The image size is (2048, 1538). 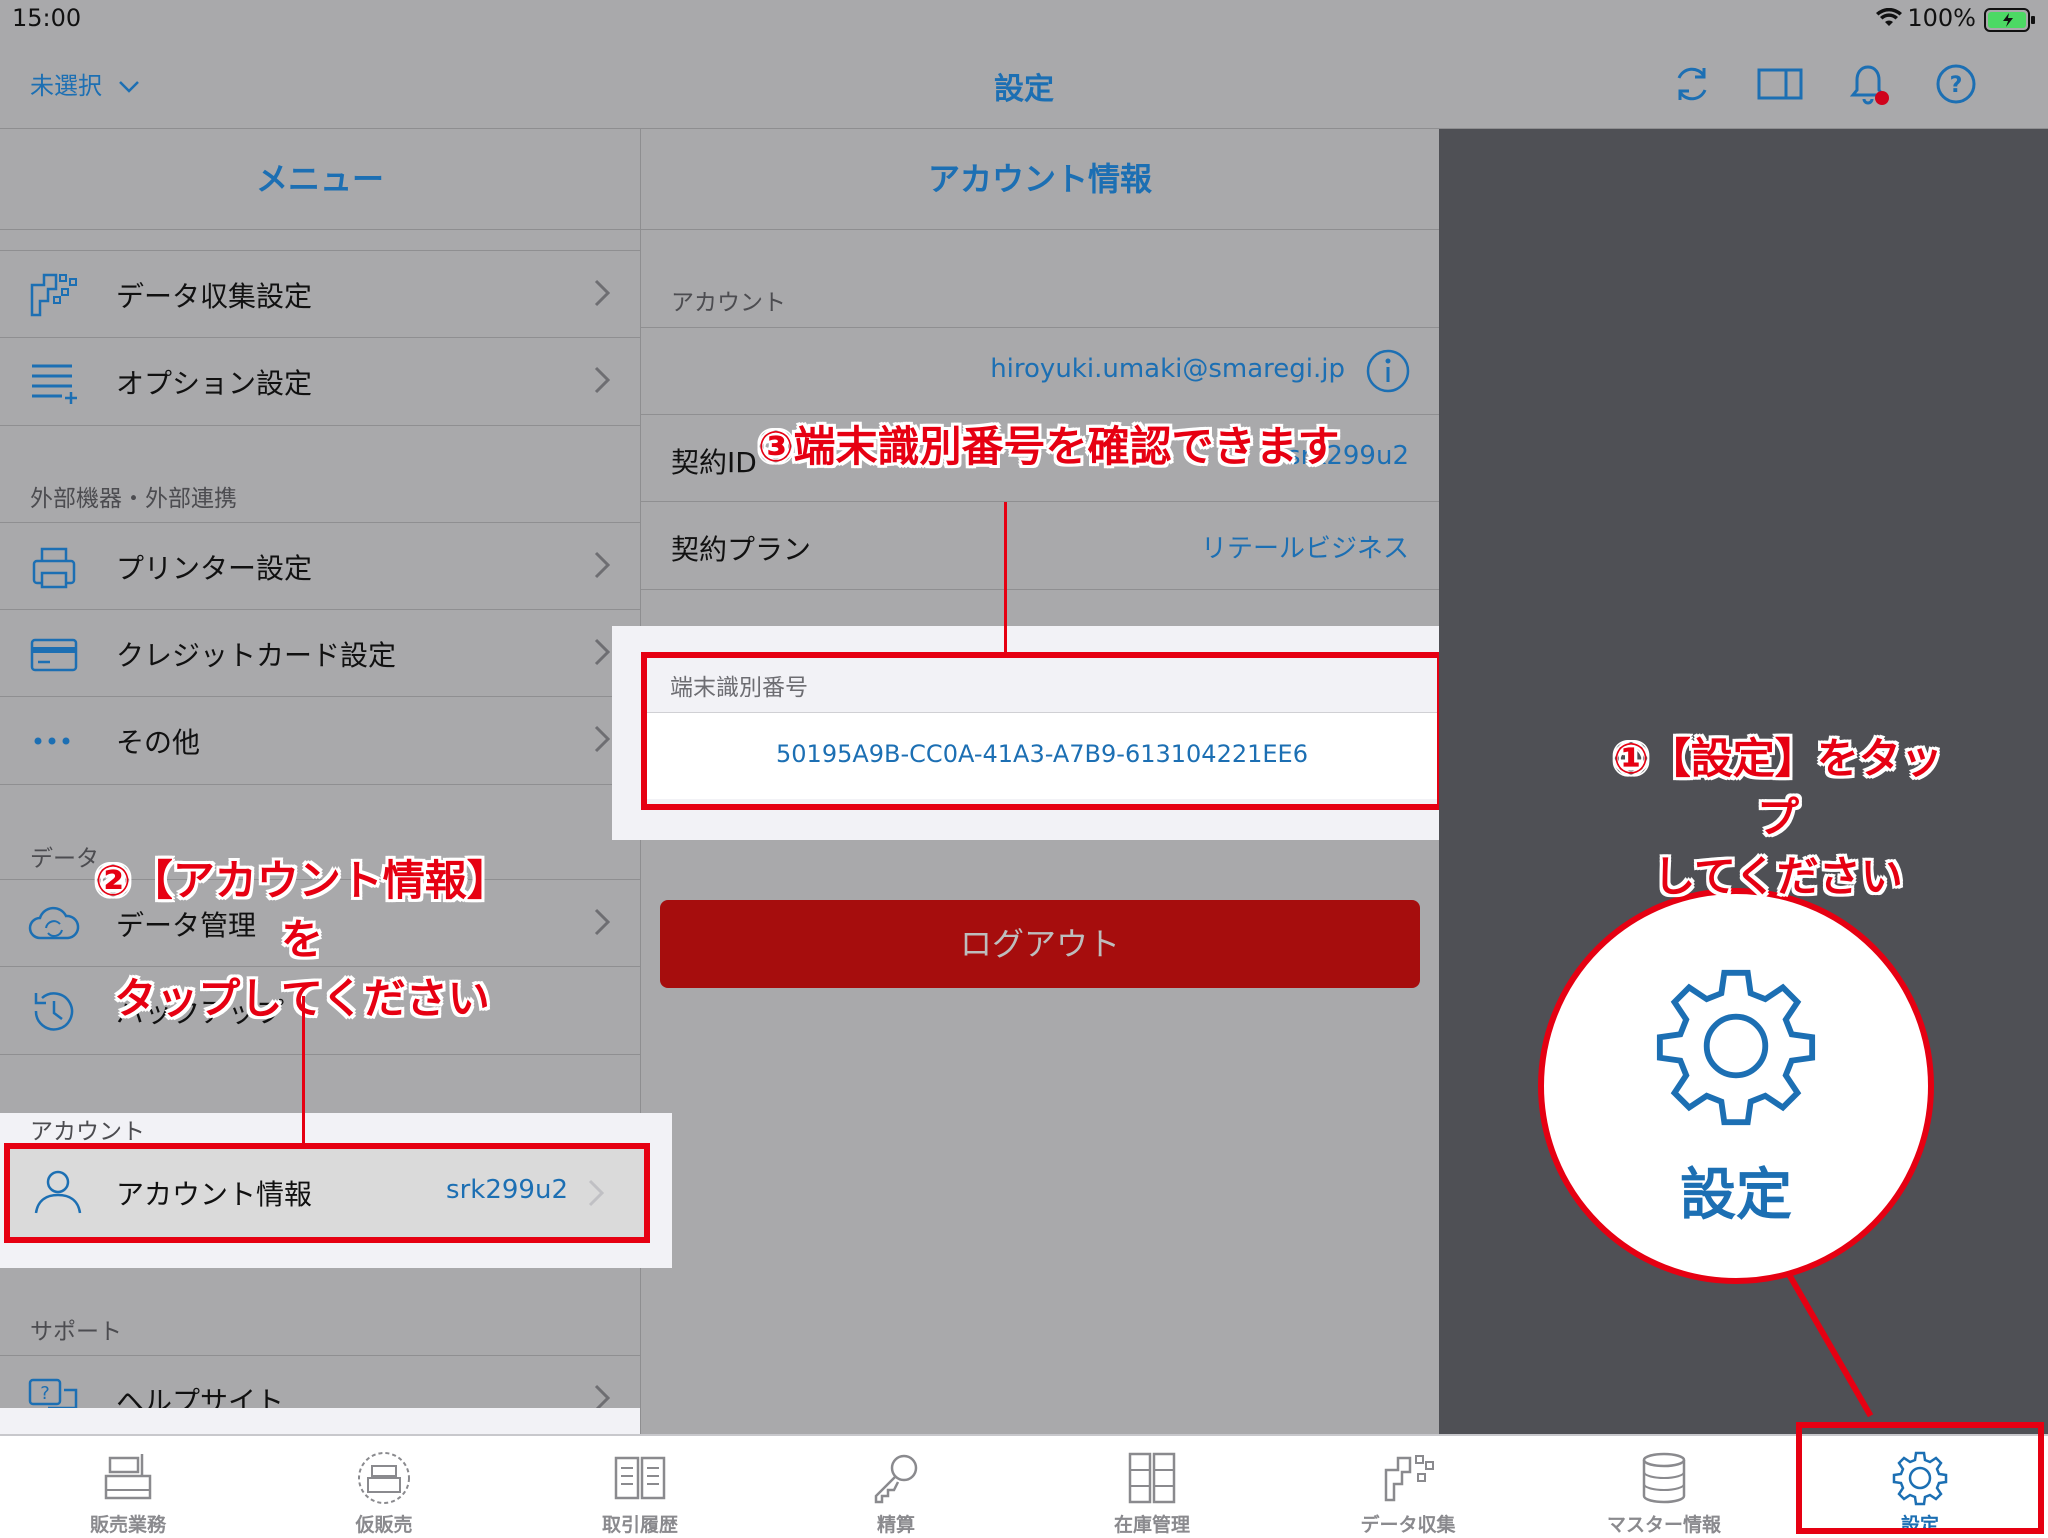 I want to click on tab-settlement: 精算, so click(x=896, y=1487).